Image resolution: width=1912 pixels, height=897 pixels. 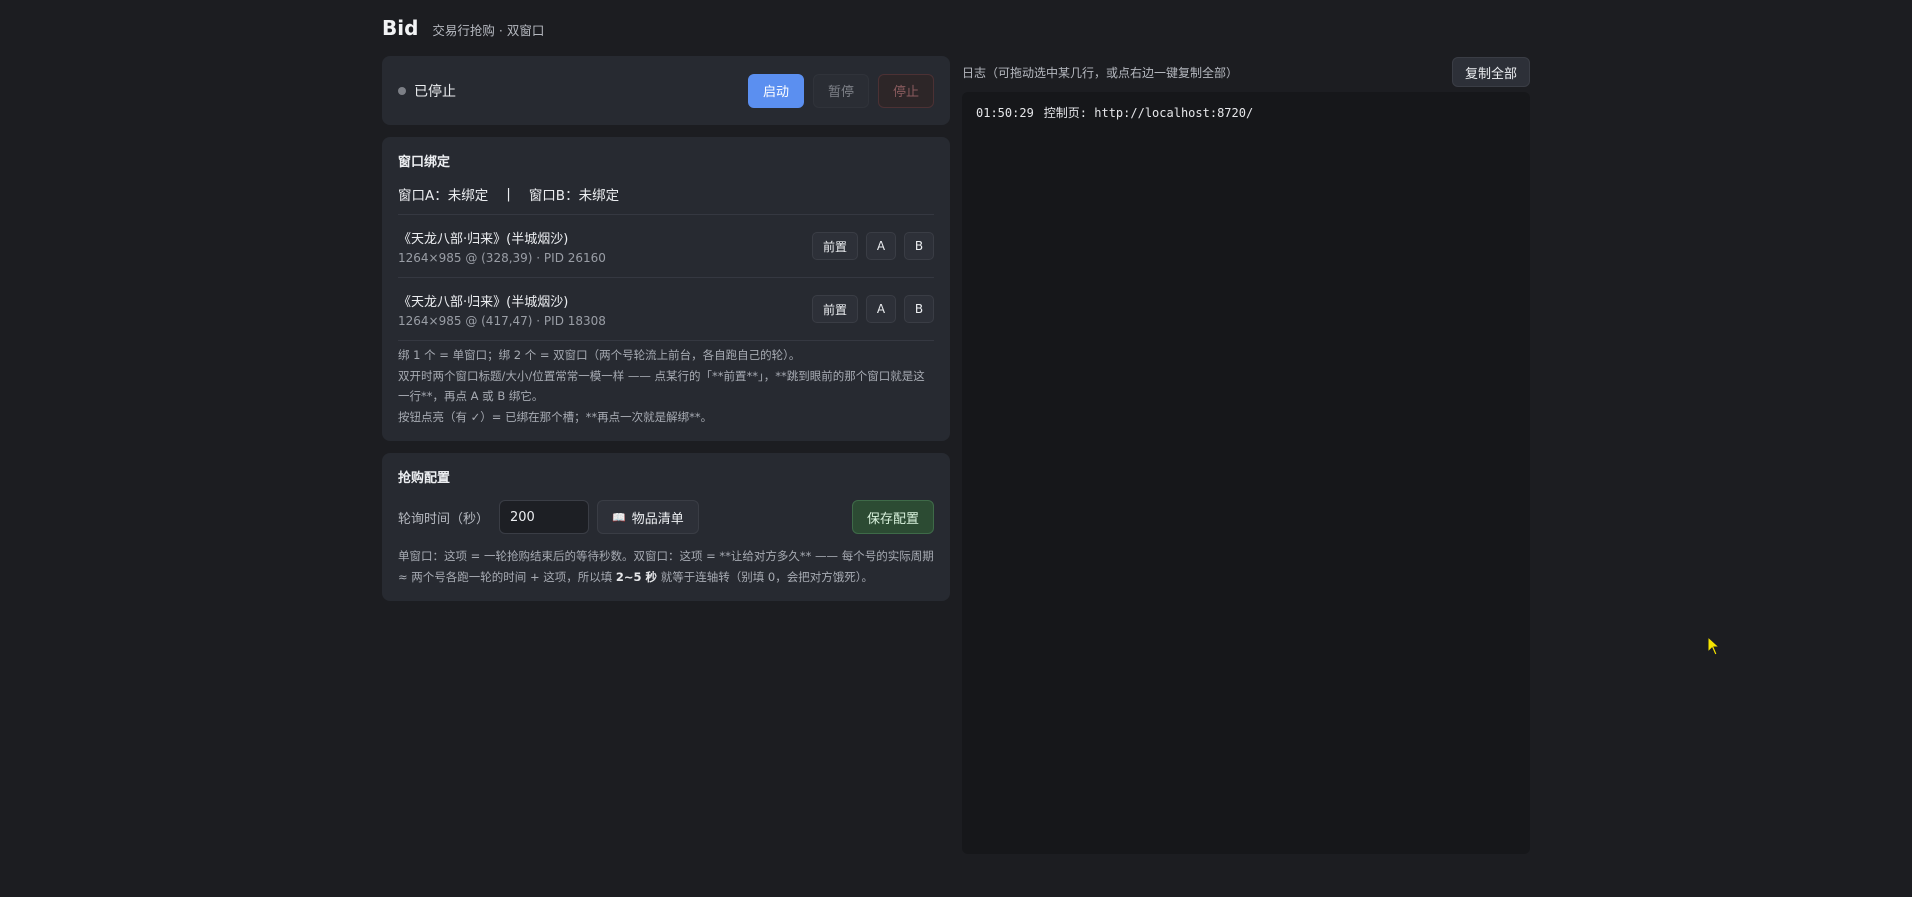 What do you see at coordinates (502, 257) in the screenshot?
I see `window-meta: 1264×985 @ (328,39) · PID 26160` at bounding box center [502, 257].